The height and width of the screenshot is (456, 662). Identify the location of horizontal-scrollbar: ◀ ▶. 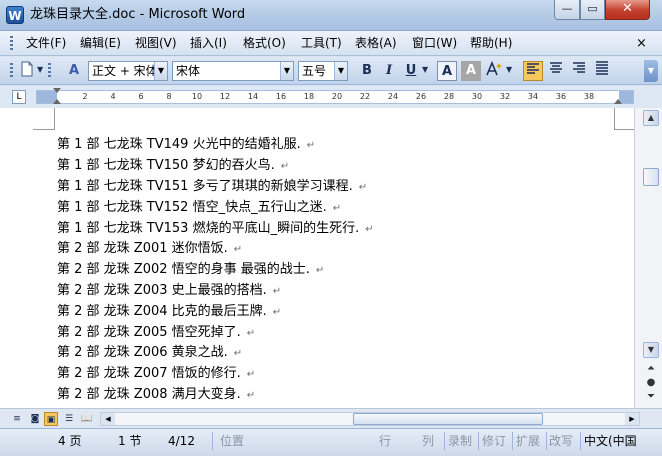
(370, 419).